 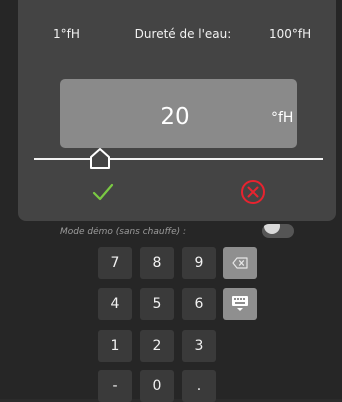 What do you see at coordinates (157, 263) in the screenshot?
I see `key-8: 8` at bounding box center [157, 263].